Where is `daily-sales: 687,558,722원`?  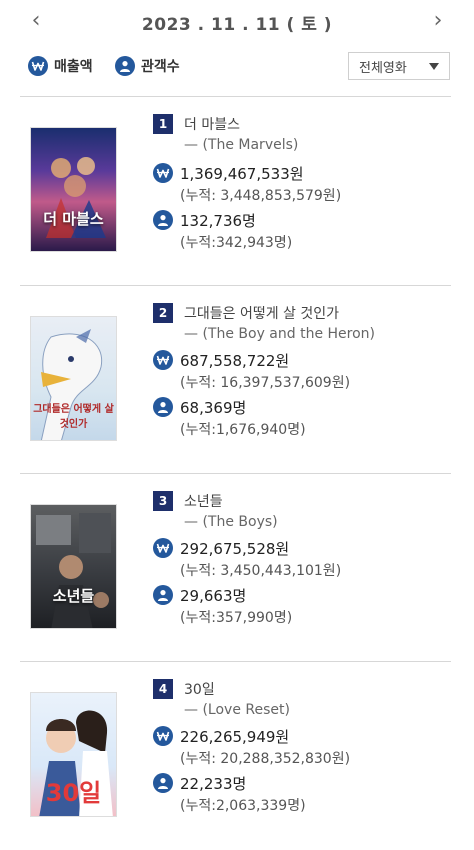
daily-sales: 687,558,722원 is located at coordinates (235, 361).